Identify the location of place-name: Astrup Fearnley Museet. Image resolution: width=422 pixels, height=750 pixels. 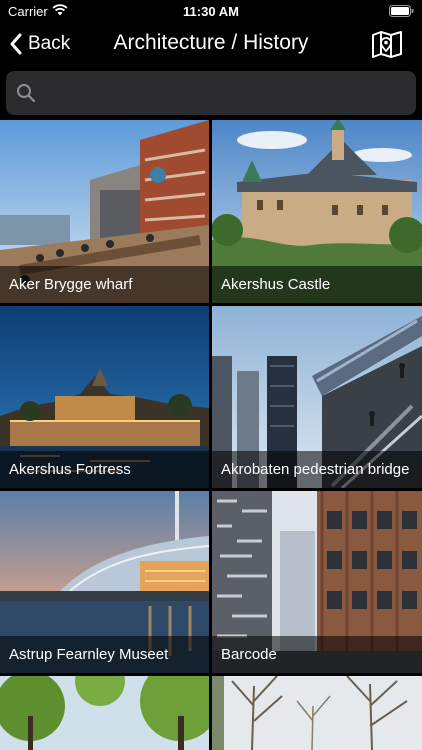
(104, 654).